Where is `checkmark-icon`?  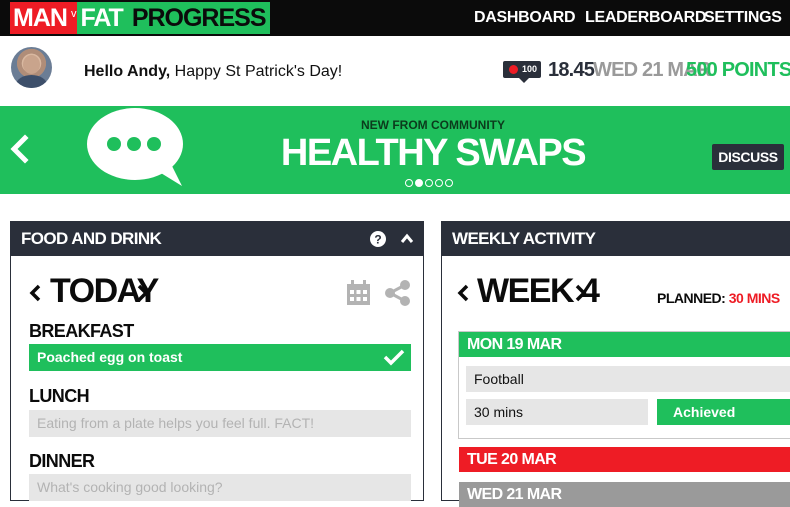 checkmark-icon is located at coordinates (394, 357).